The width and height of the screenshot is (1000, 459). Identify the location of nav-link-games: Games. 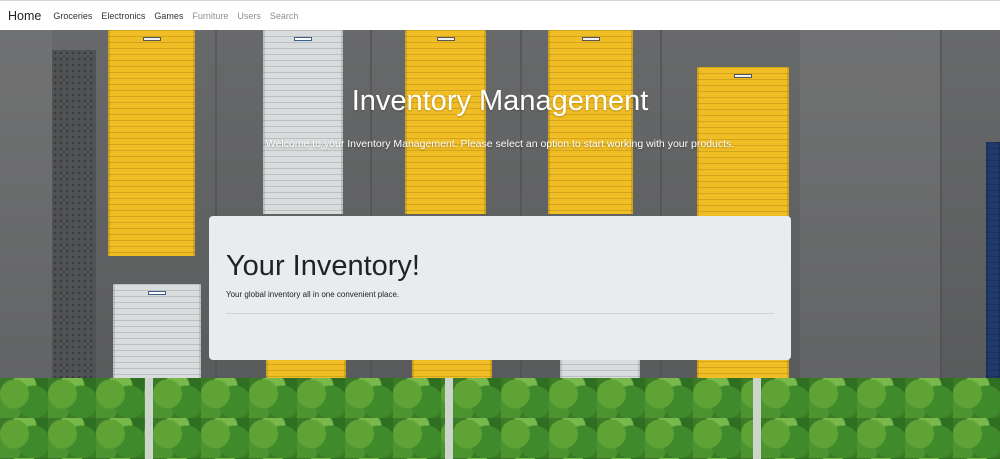
(168, 16).